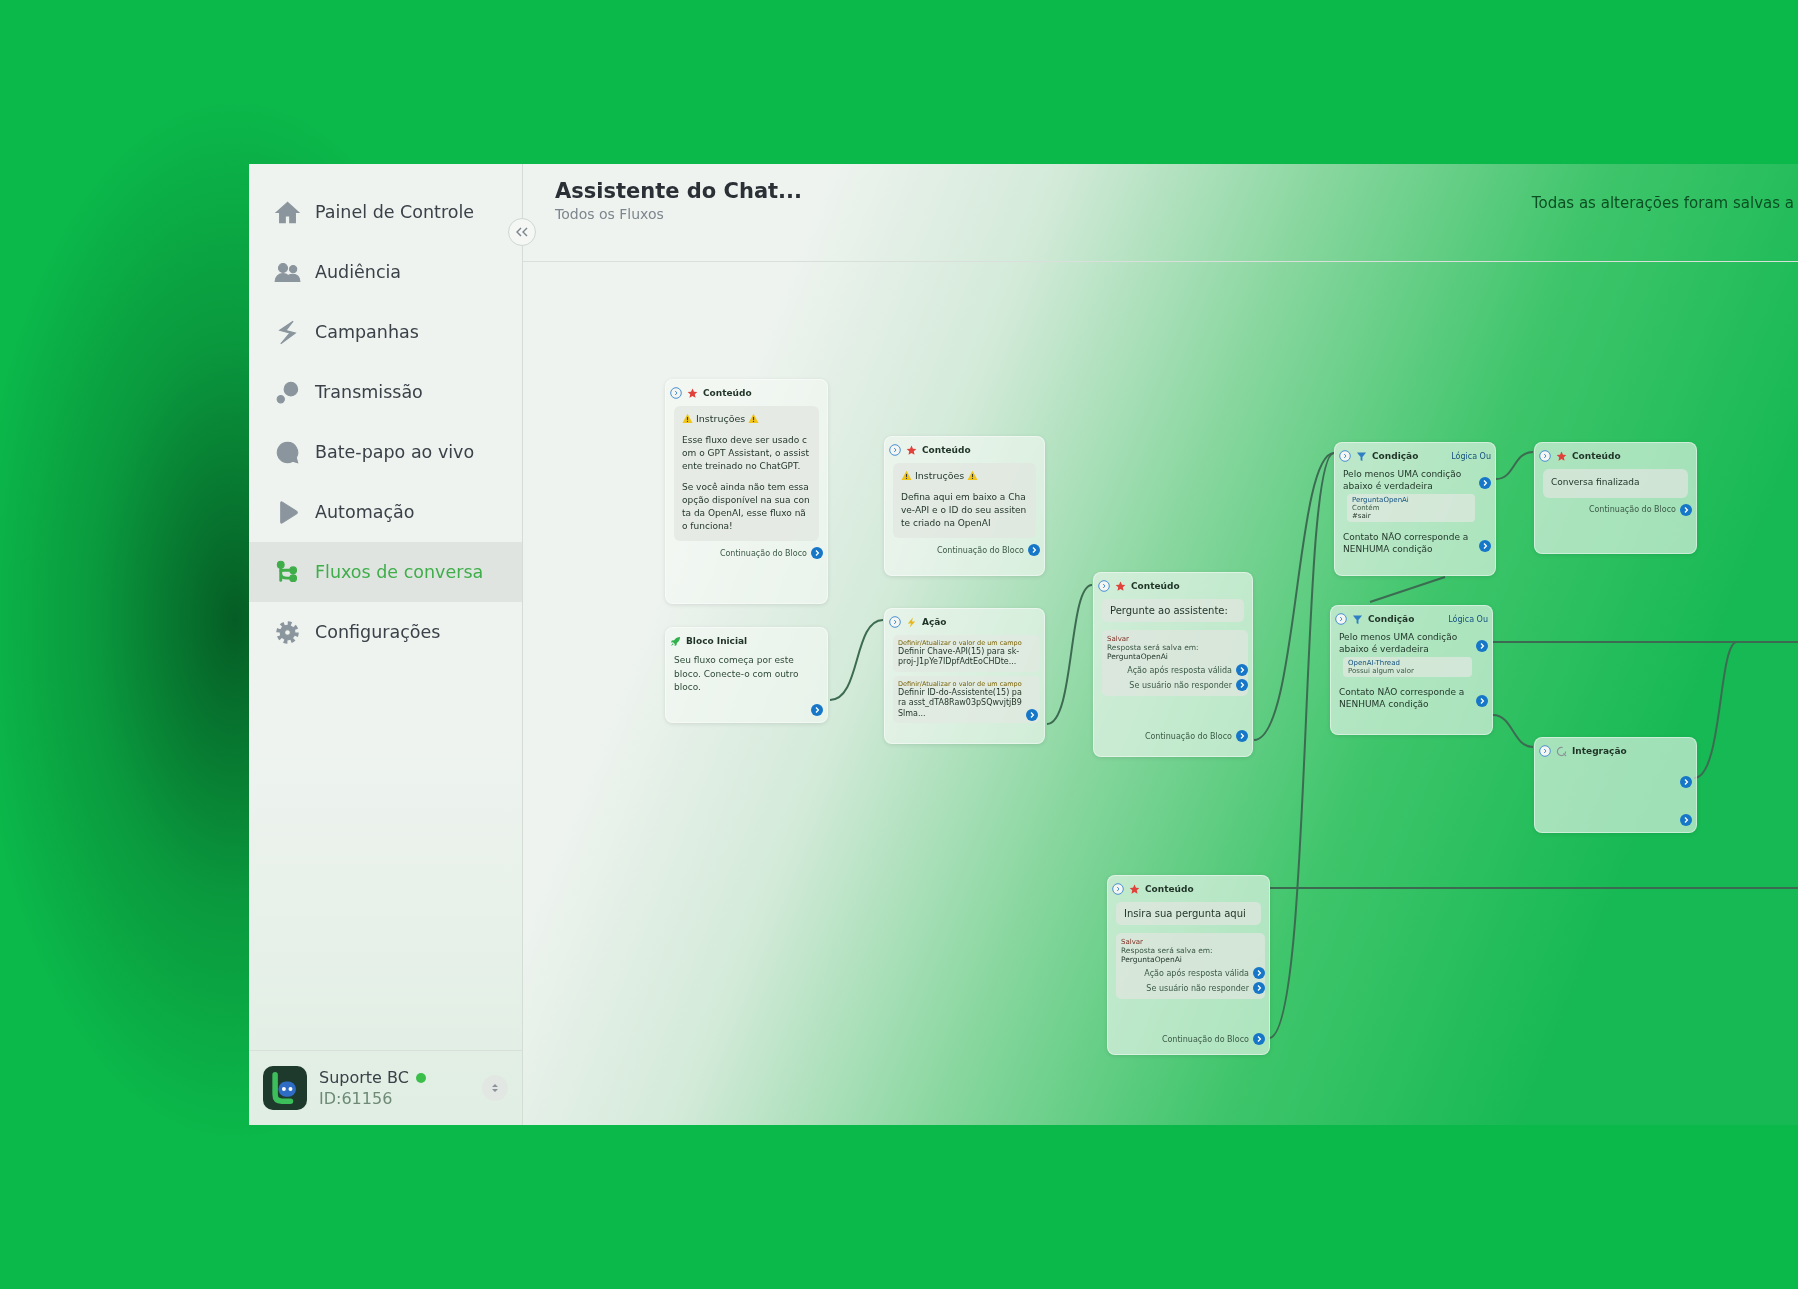 The height and width of the screenshot is (1289, 1798). I want to click on flow-block: Bloco Inicial Seu fluxo começa por este bloco. Conecte-o com outro bloco., so click(746, 675).